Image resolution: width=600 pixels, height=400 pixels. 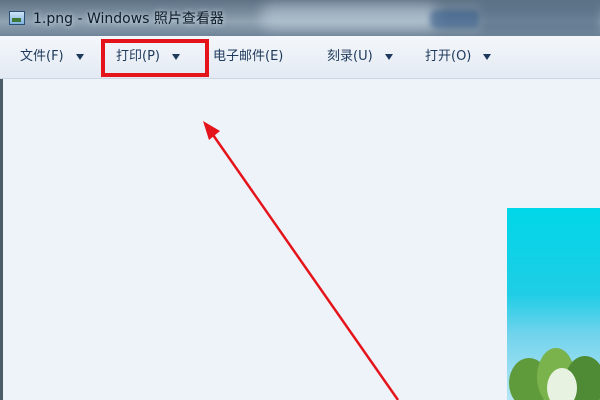 I want to click on window-title: 1.png - Windows 照片查看器, so click(x=128, y=19).